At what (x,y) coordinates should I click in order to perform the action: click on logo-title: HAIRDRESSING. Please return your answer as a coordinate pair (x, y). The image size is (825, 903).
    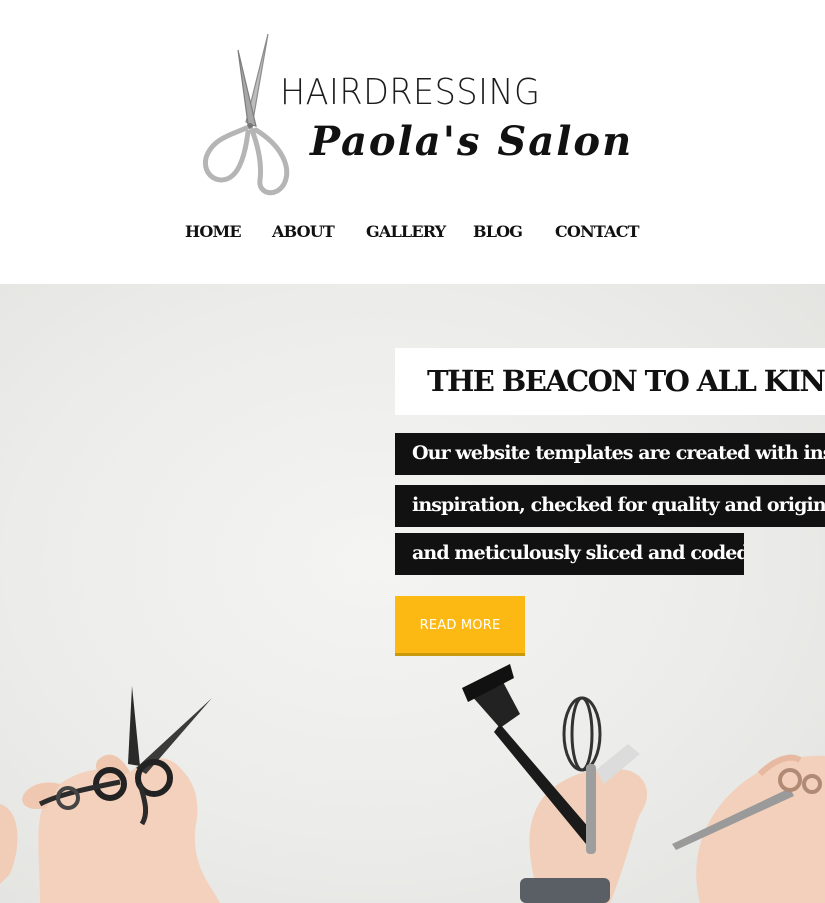
    Looking at the image, I should click on (410, 92).